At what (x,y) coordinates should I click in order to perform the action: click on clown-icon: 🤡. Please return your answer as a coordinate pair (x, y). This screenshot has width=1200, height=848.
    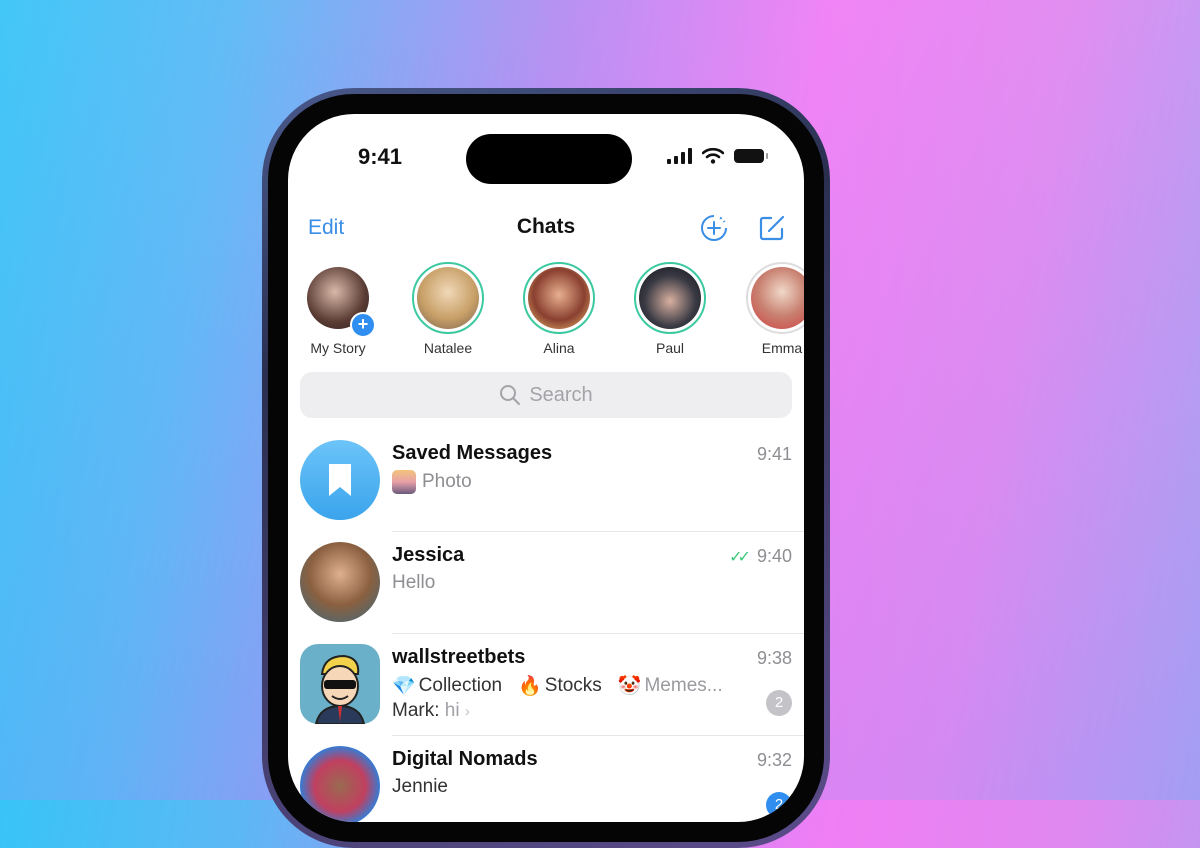
    Looking at the image, I should click on (629, 686).